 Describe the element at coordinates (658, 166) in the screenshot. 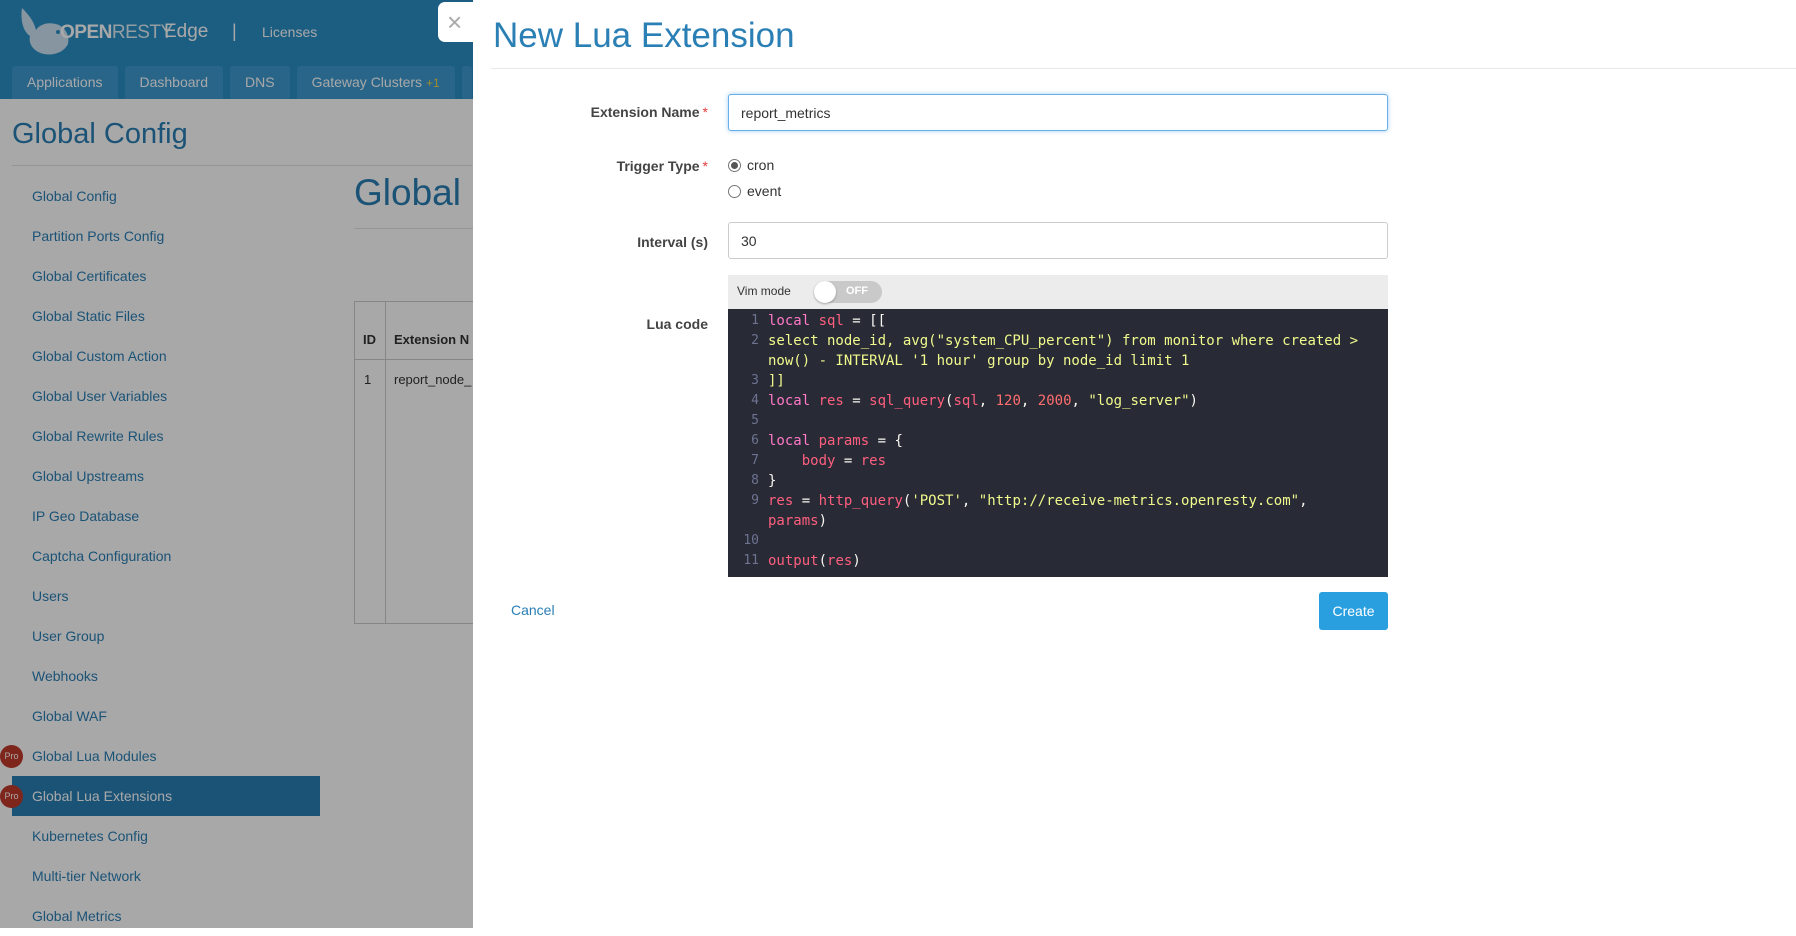

I see `trigger-type-label-text: Trigger Type` at that location.